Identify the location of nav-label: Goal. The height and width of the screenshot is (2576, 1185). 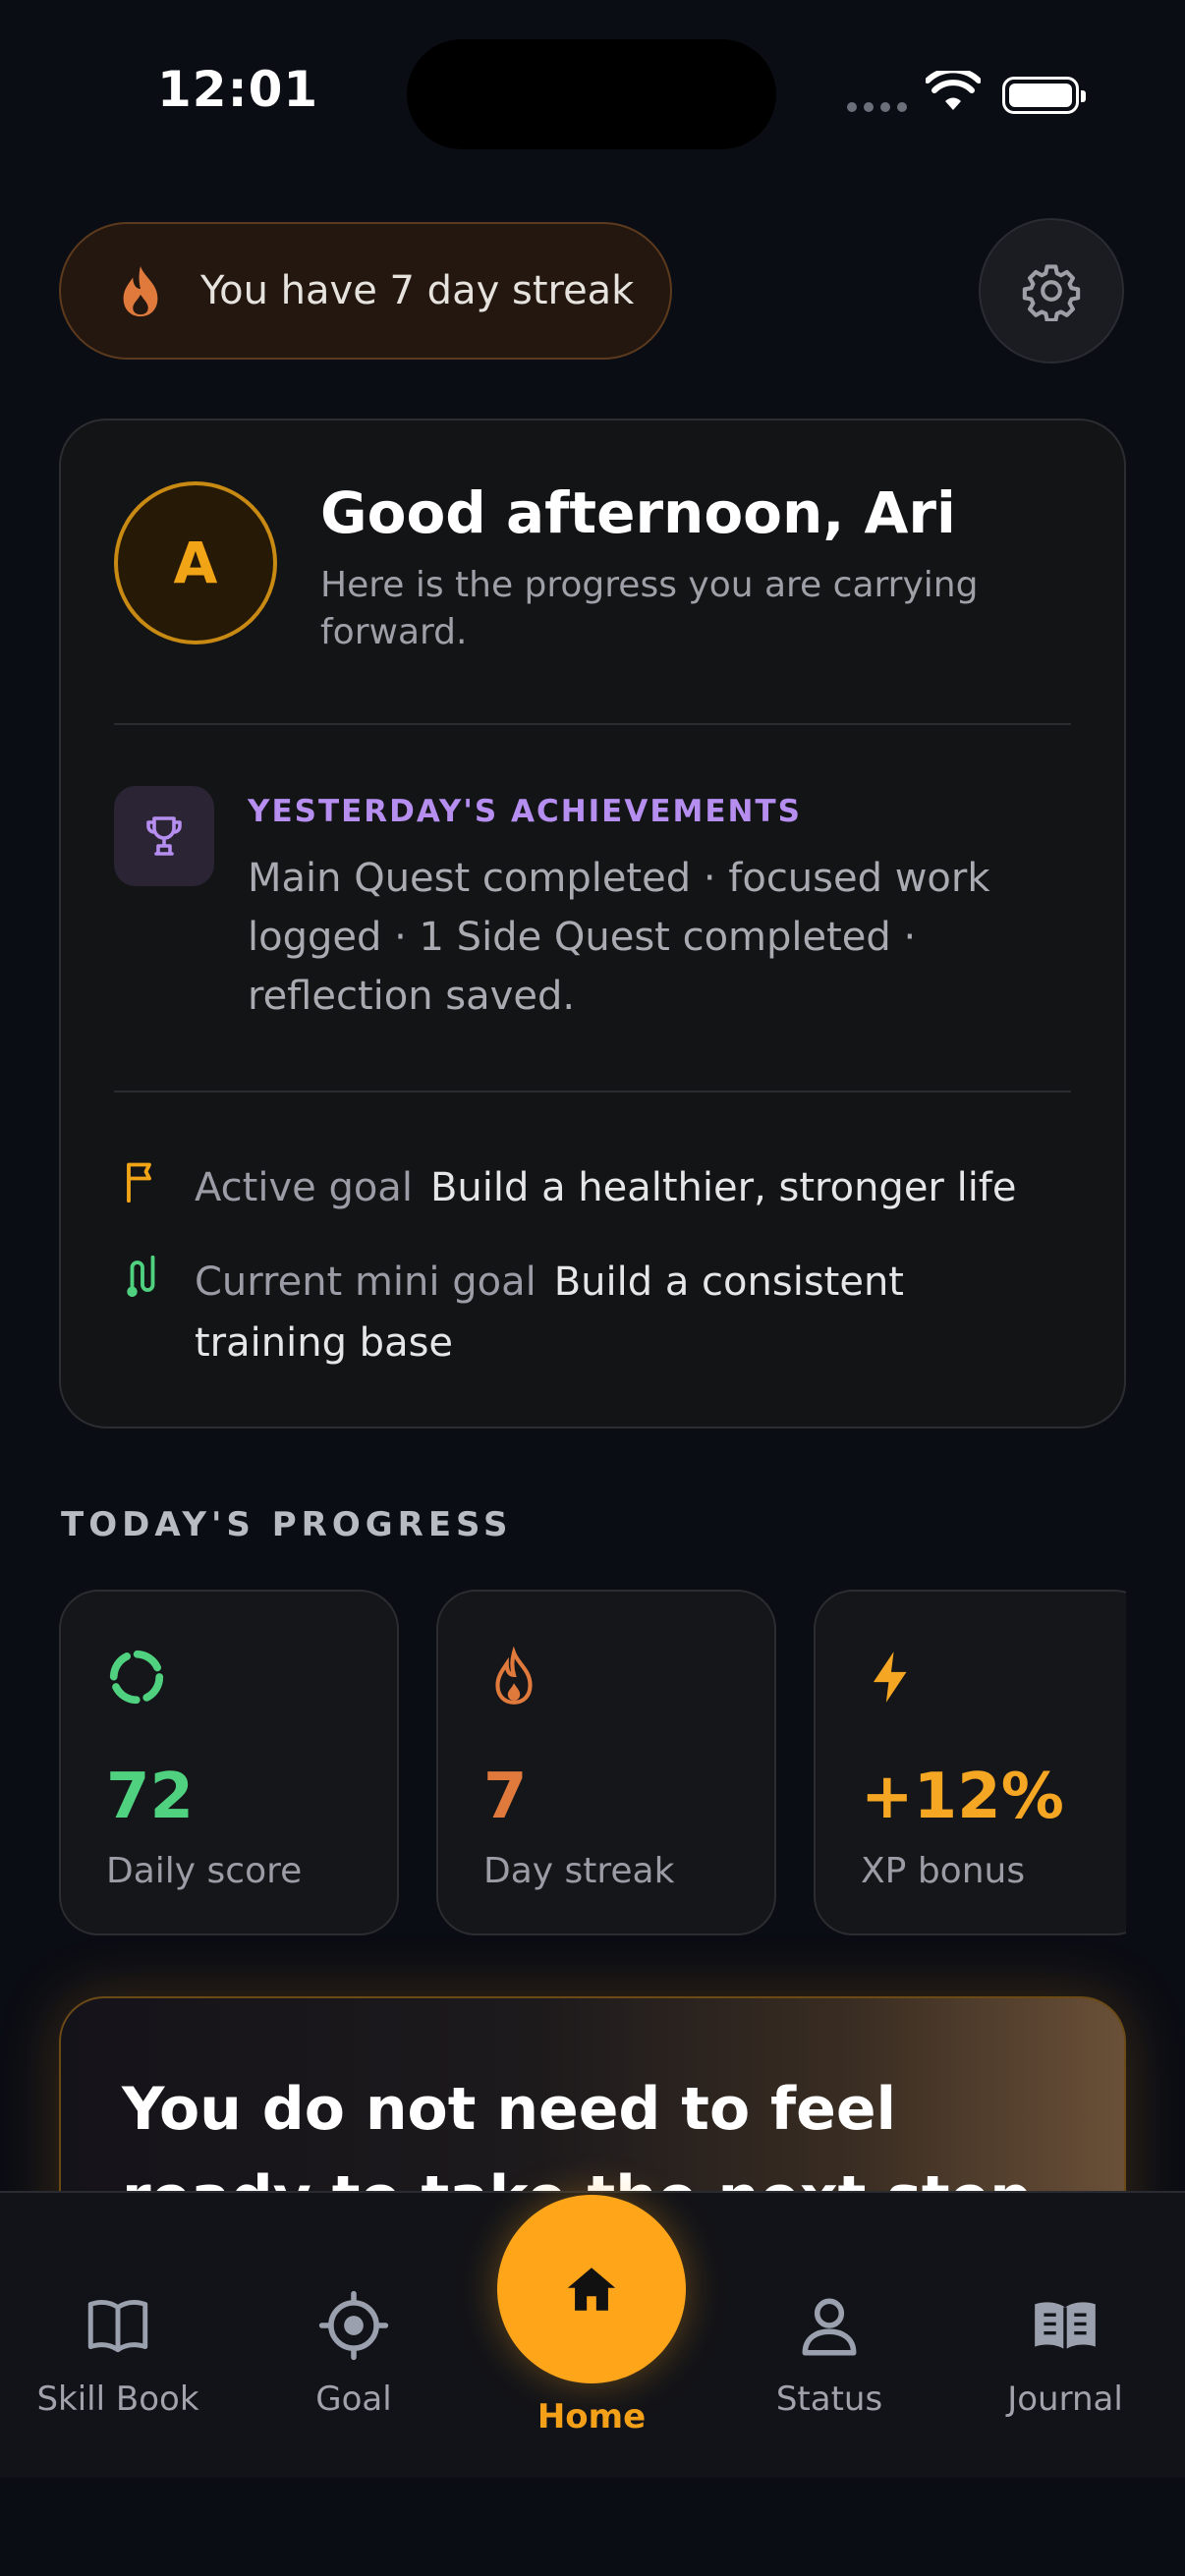
(353, 2399).